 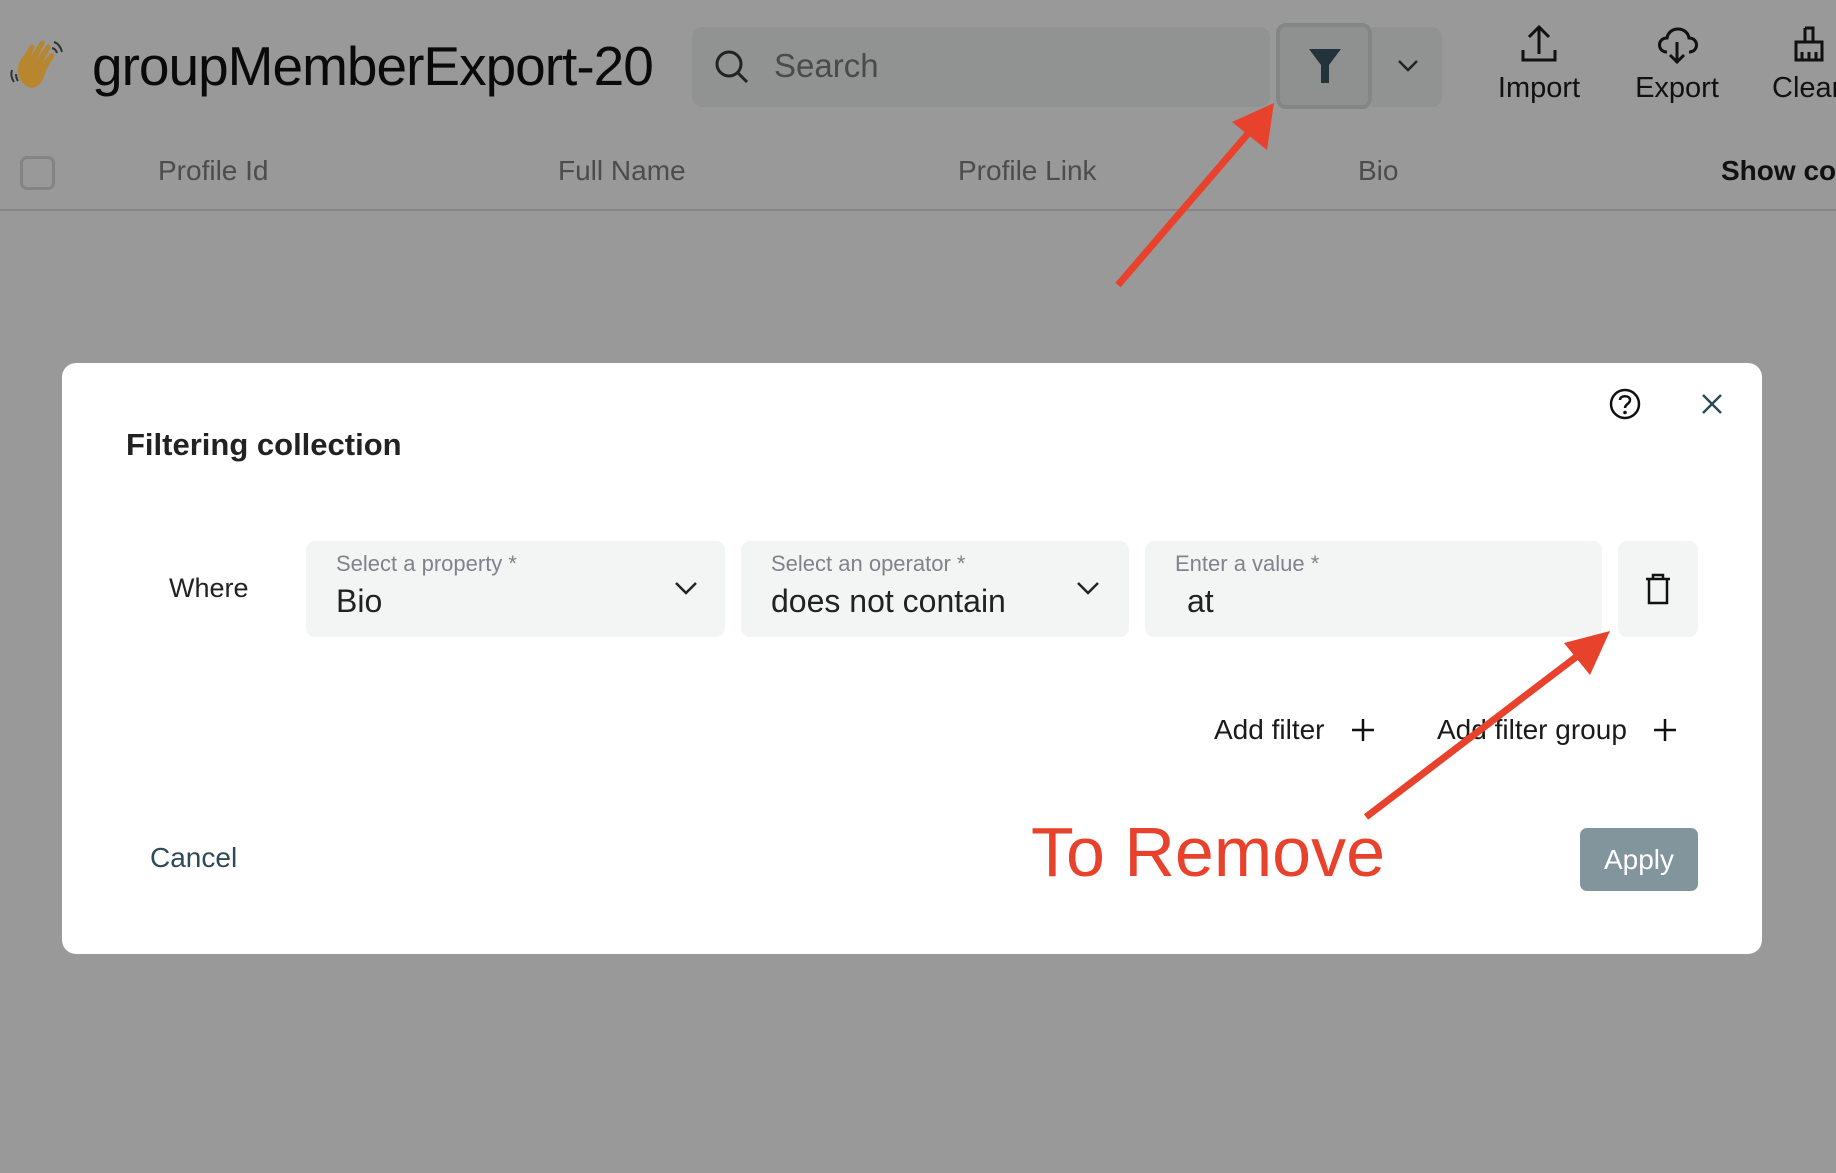 I want to click on arrow-to-filter-icon, so click(x=1194, y=195).